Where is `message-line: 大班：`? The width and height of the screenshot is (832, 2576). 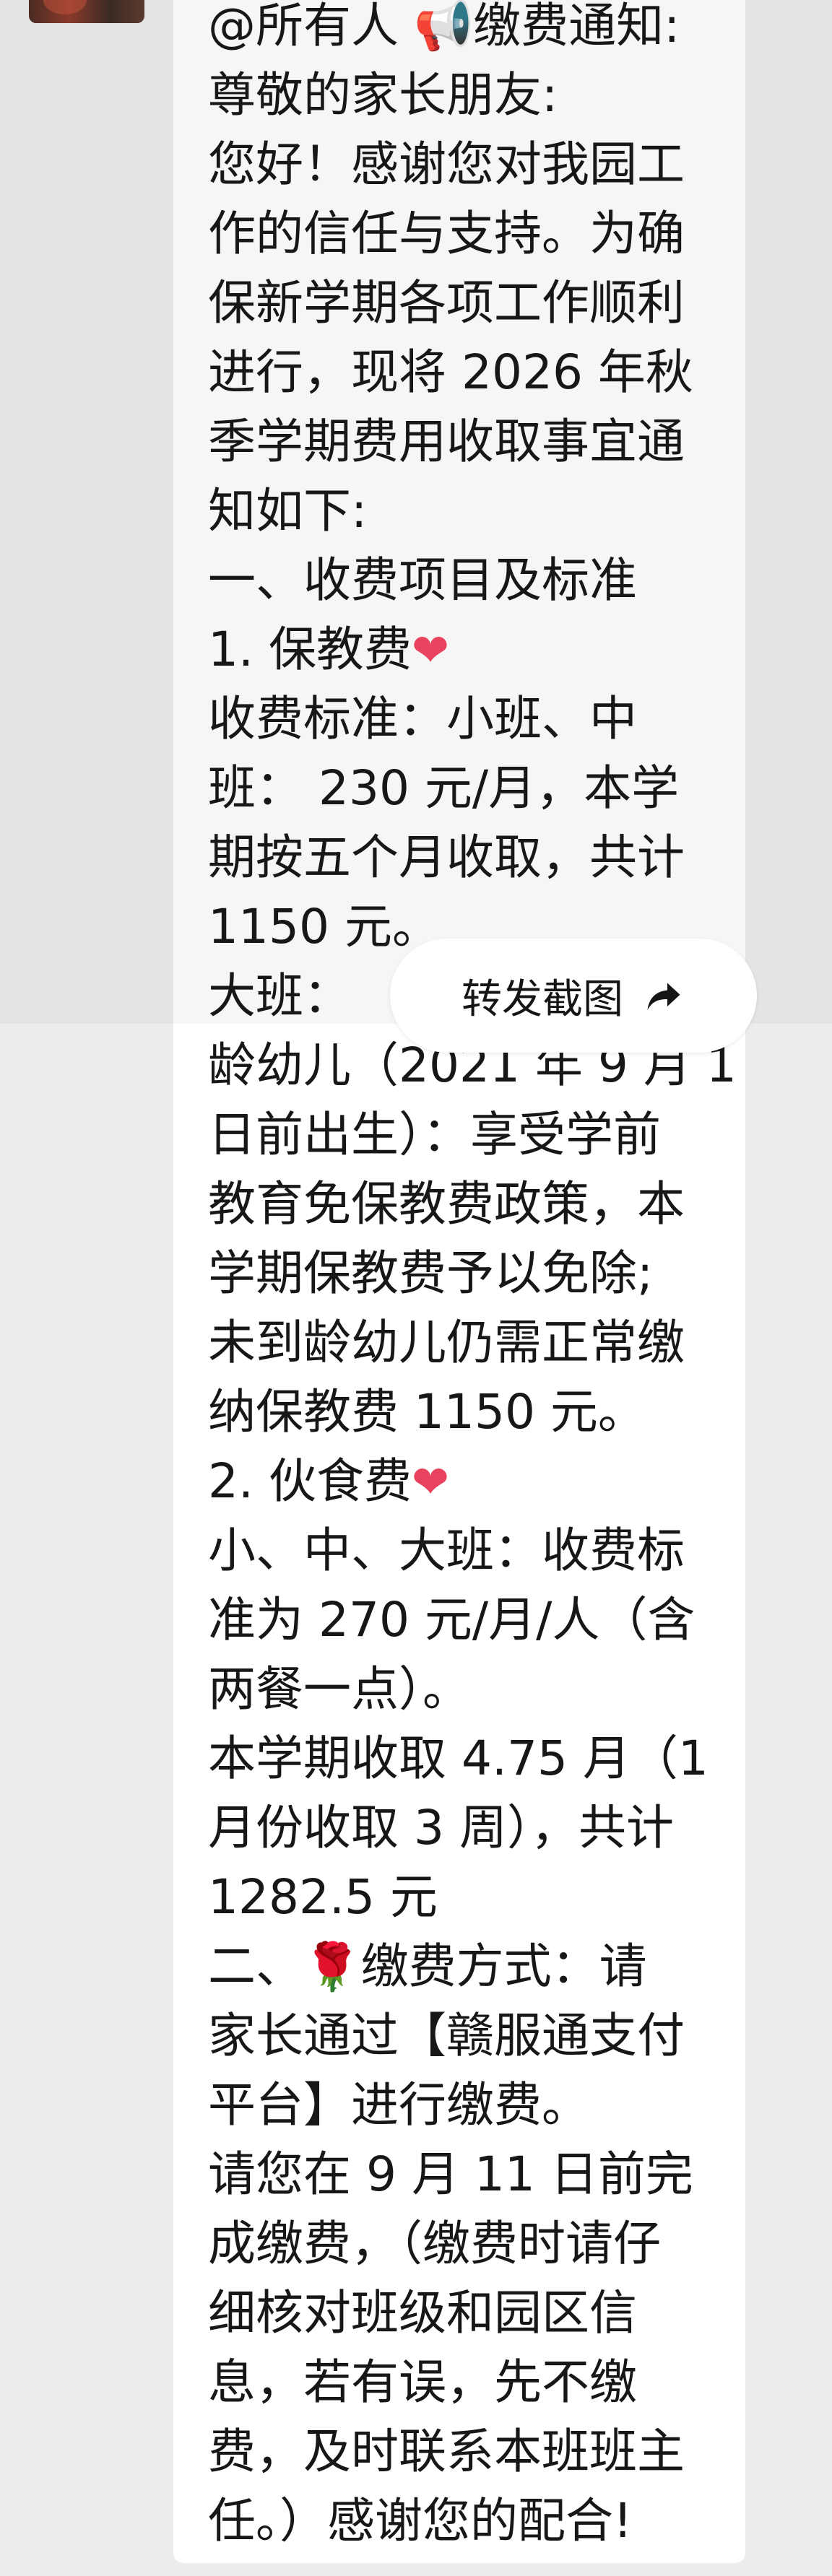
message-line: 大班： is located at coordinates (279, 996).